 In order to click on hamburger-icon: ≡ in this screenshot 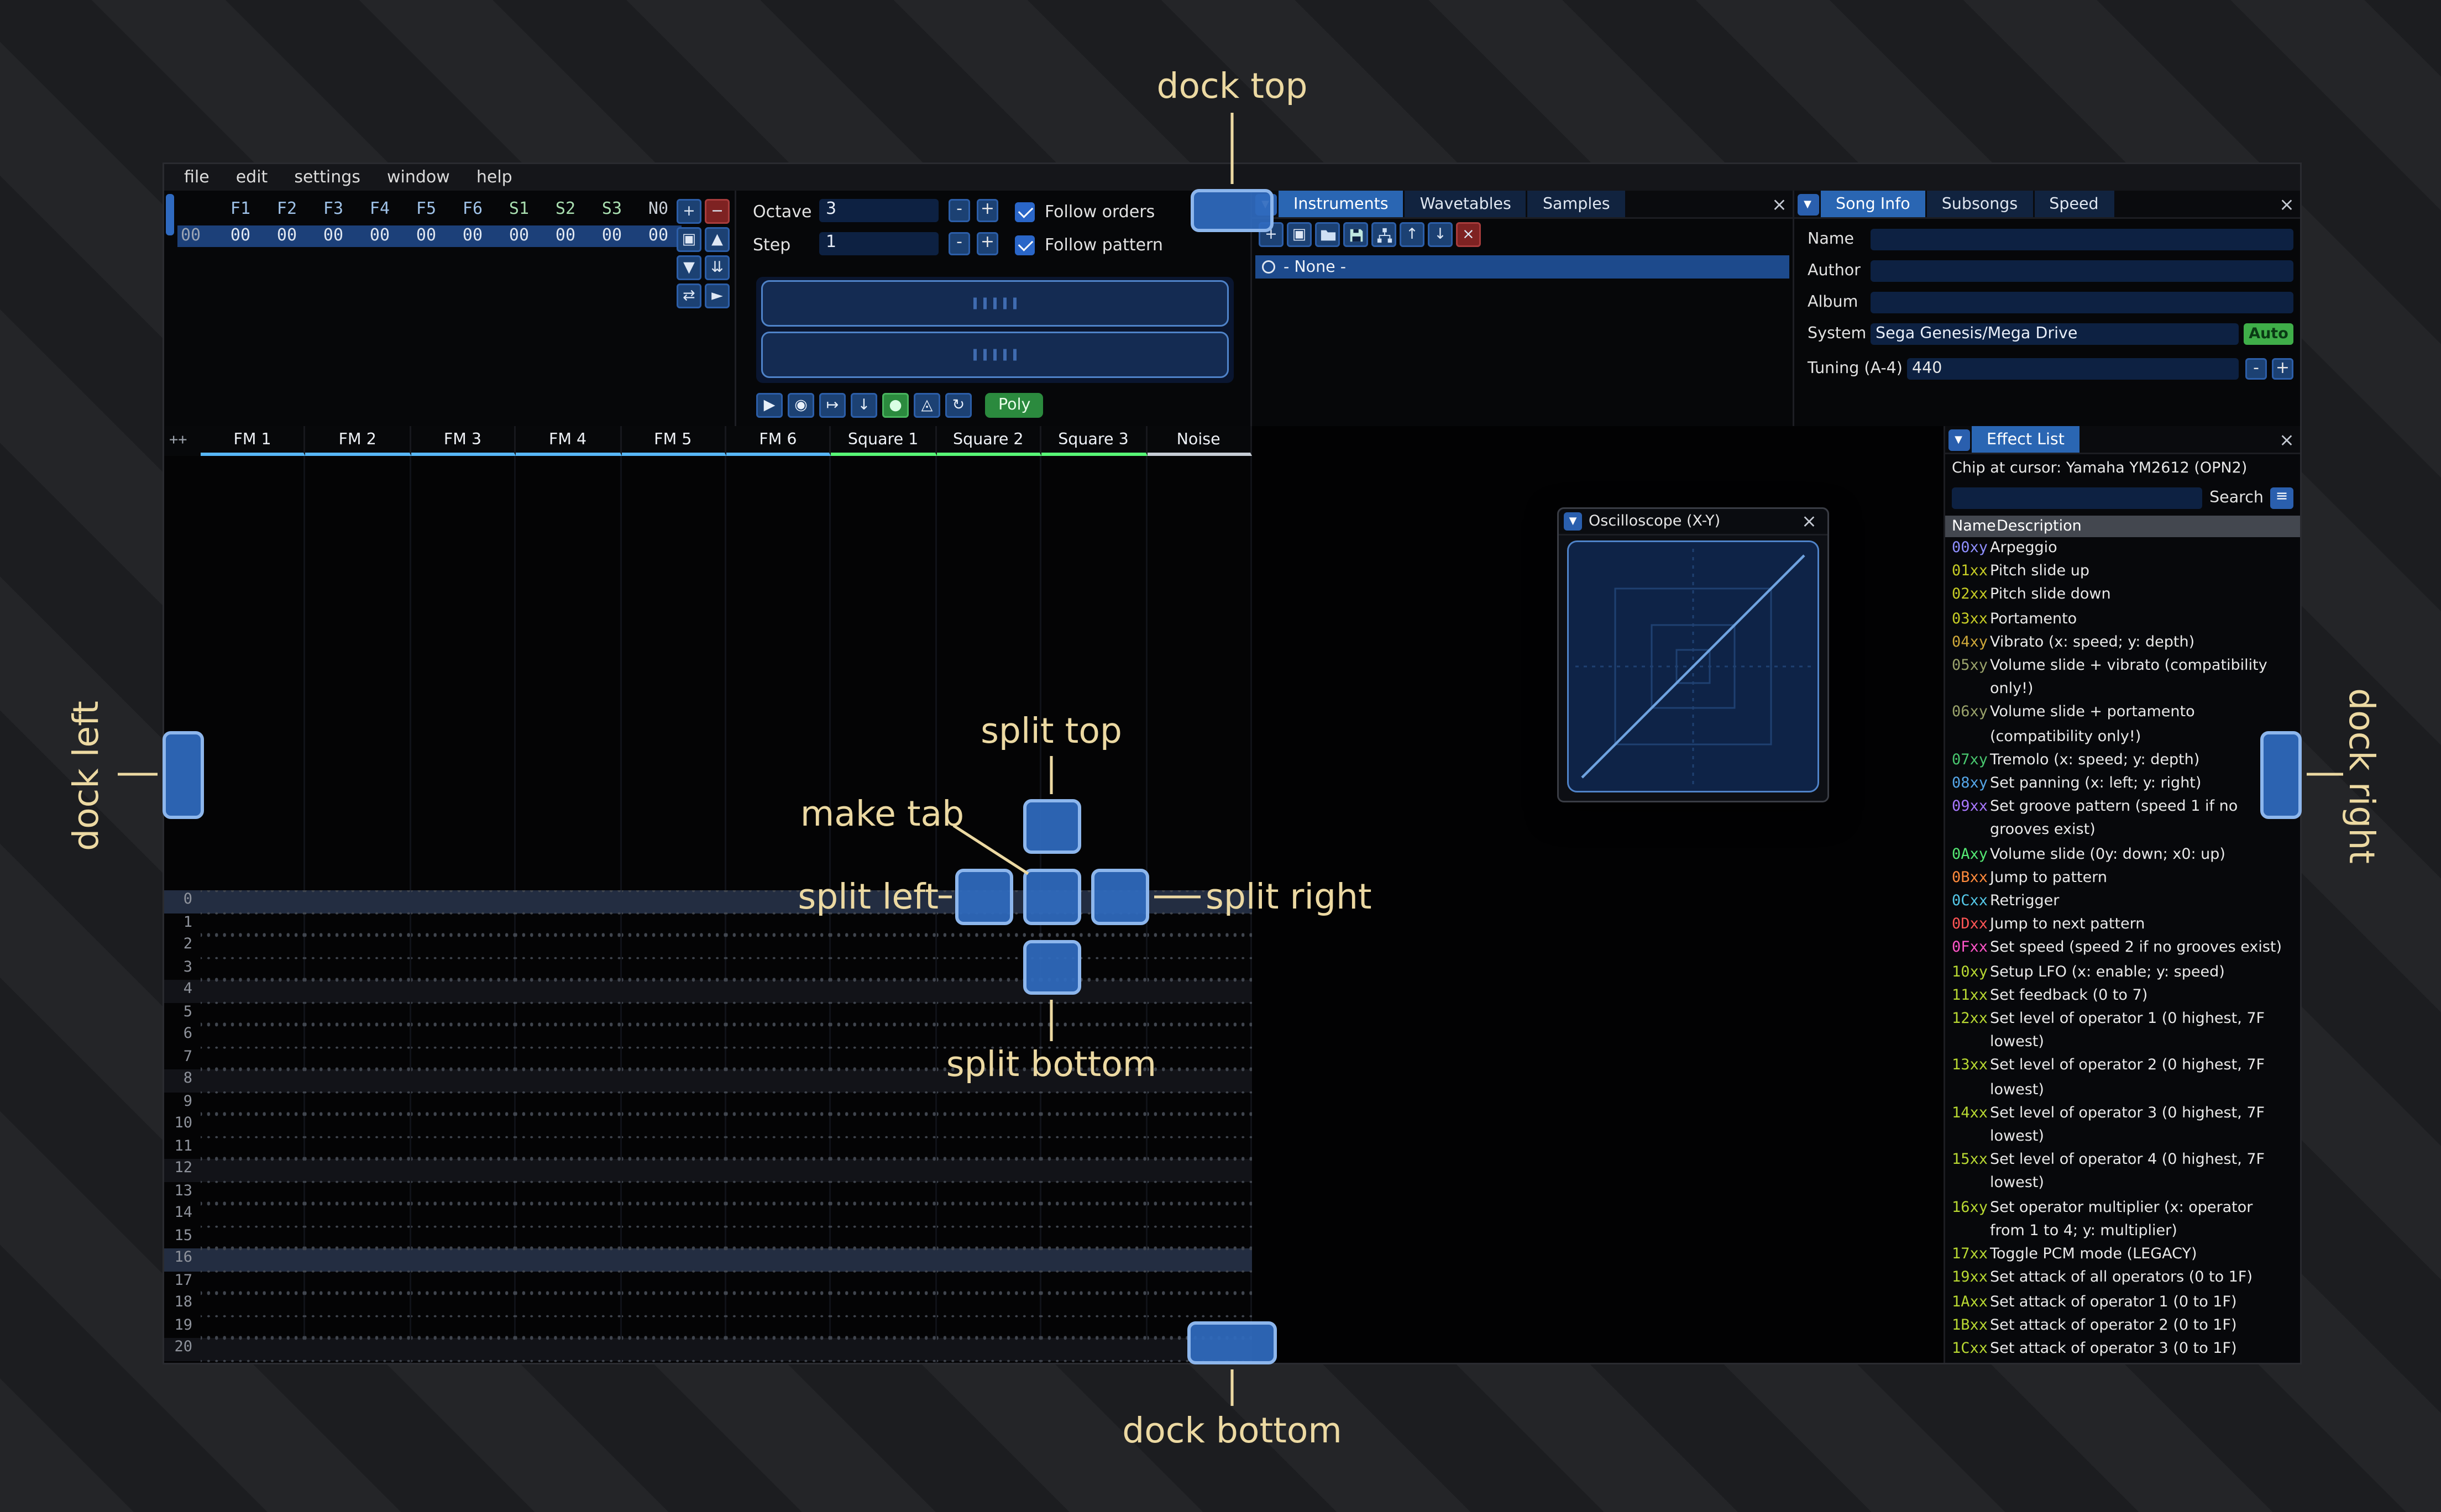, I will do `click(2281, 497)`.